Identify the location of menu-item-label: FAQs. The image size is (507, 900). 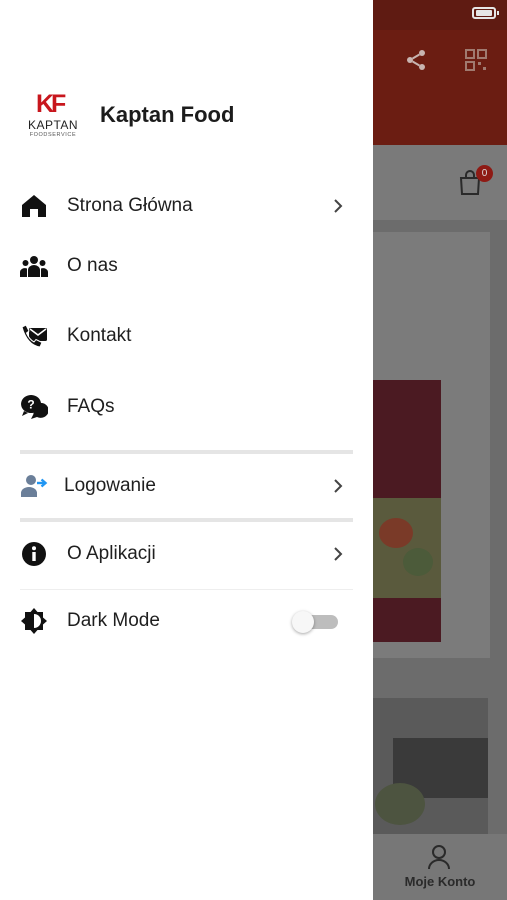
(91, 406).